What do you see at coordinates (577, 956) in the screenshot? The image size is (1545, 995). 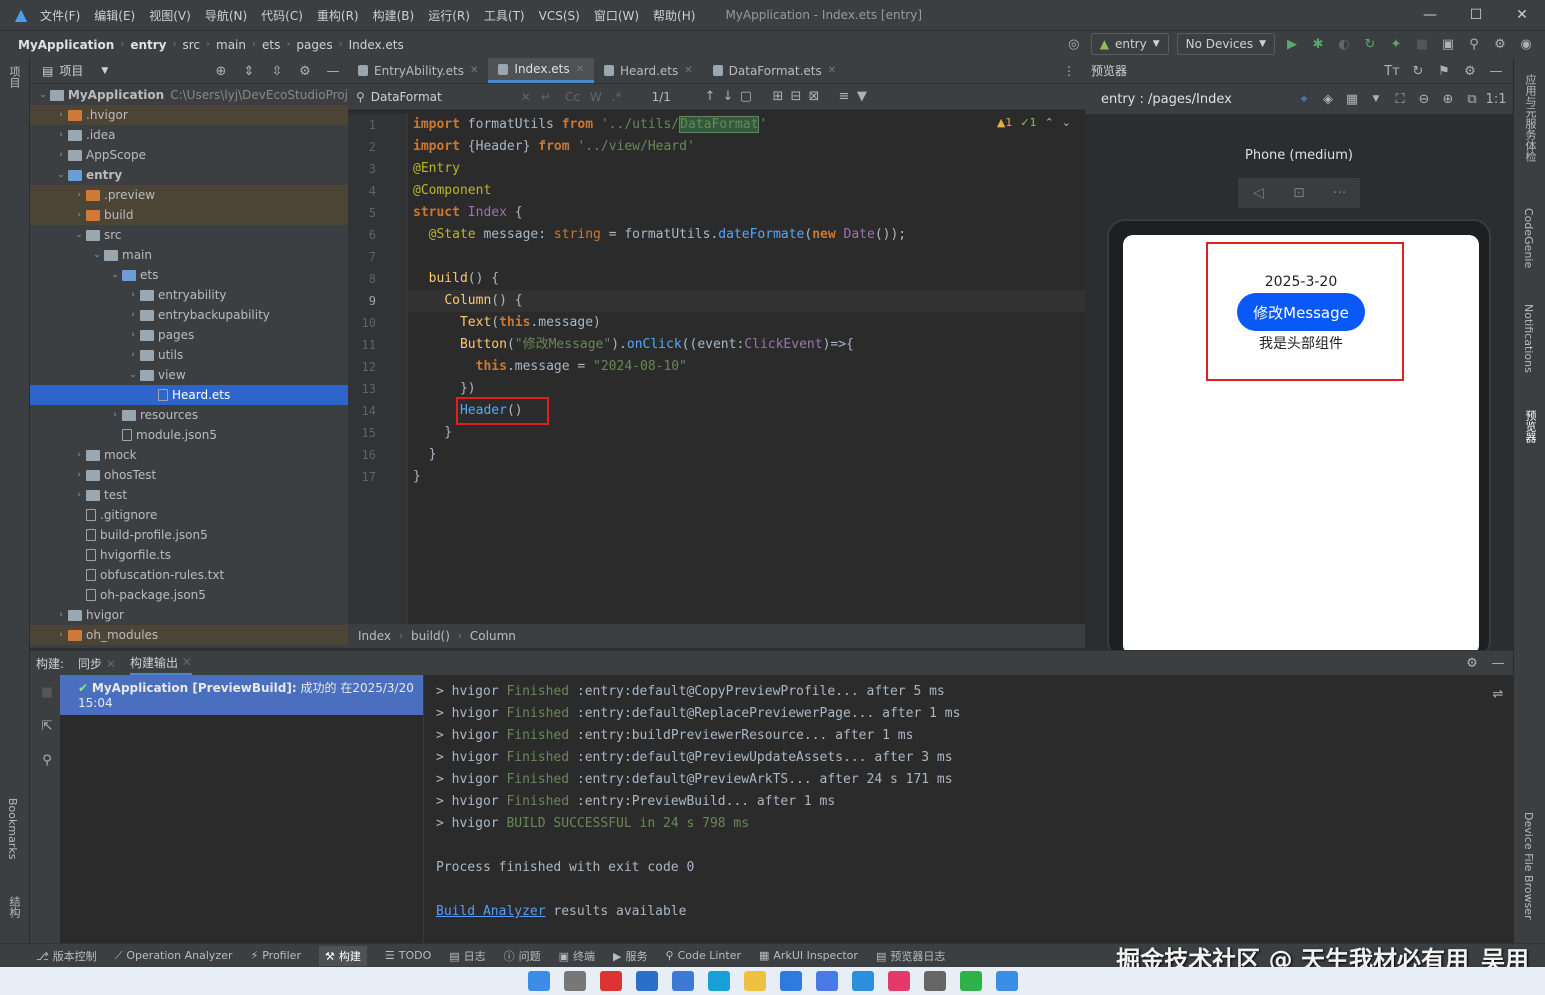 I see `status-tool-button: ▣ 终端` at bounding box center [577, 956].